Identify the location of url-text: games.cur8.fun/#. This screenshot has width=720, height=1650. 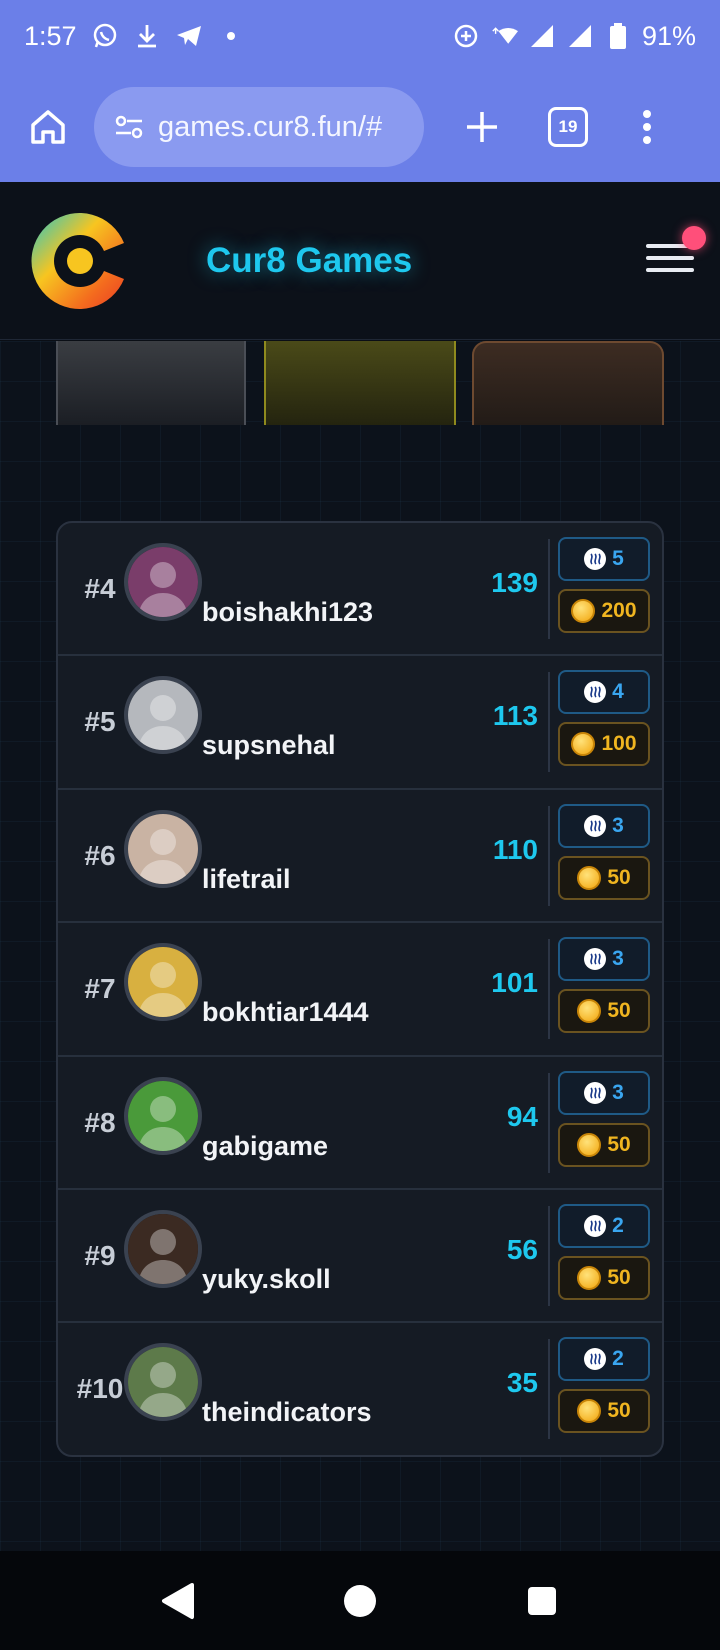
(270, 126).